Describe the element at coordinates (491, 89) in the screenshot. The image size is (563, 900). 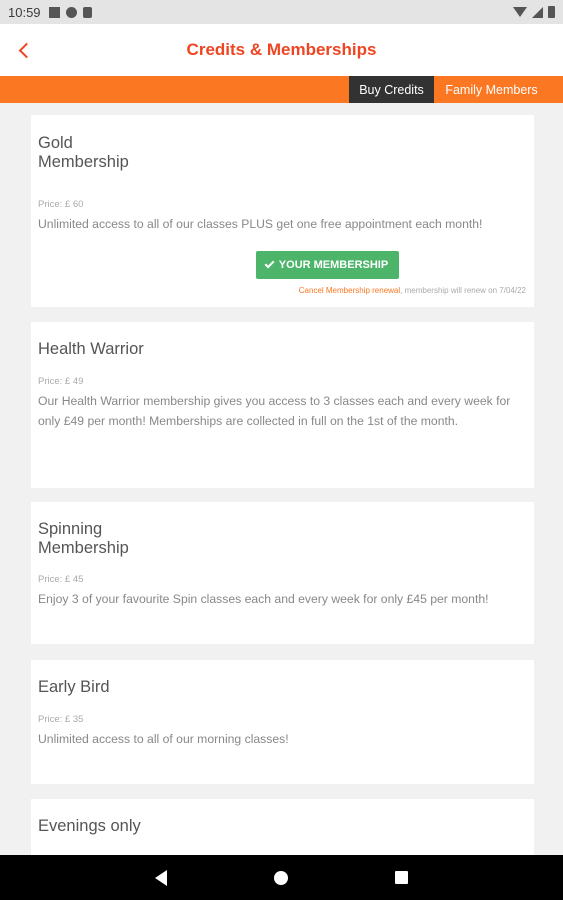
I see `tab-family-members: Family Members` at that location.